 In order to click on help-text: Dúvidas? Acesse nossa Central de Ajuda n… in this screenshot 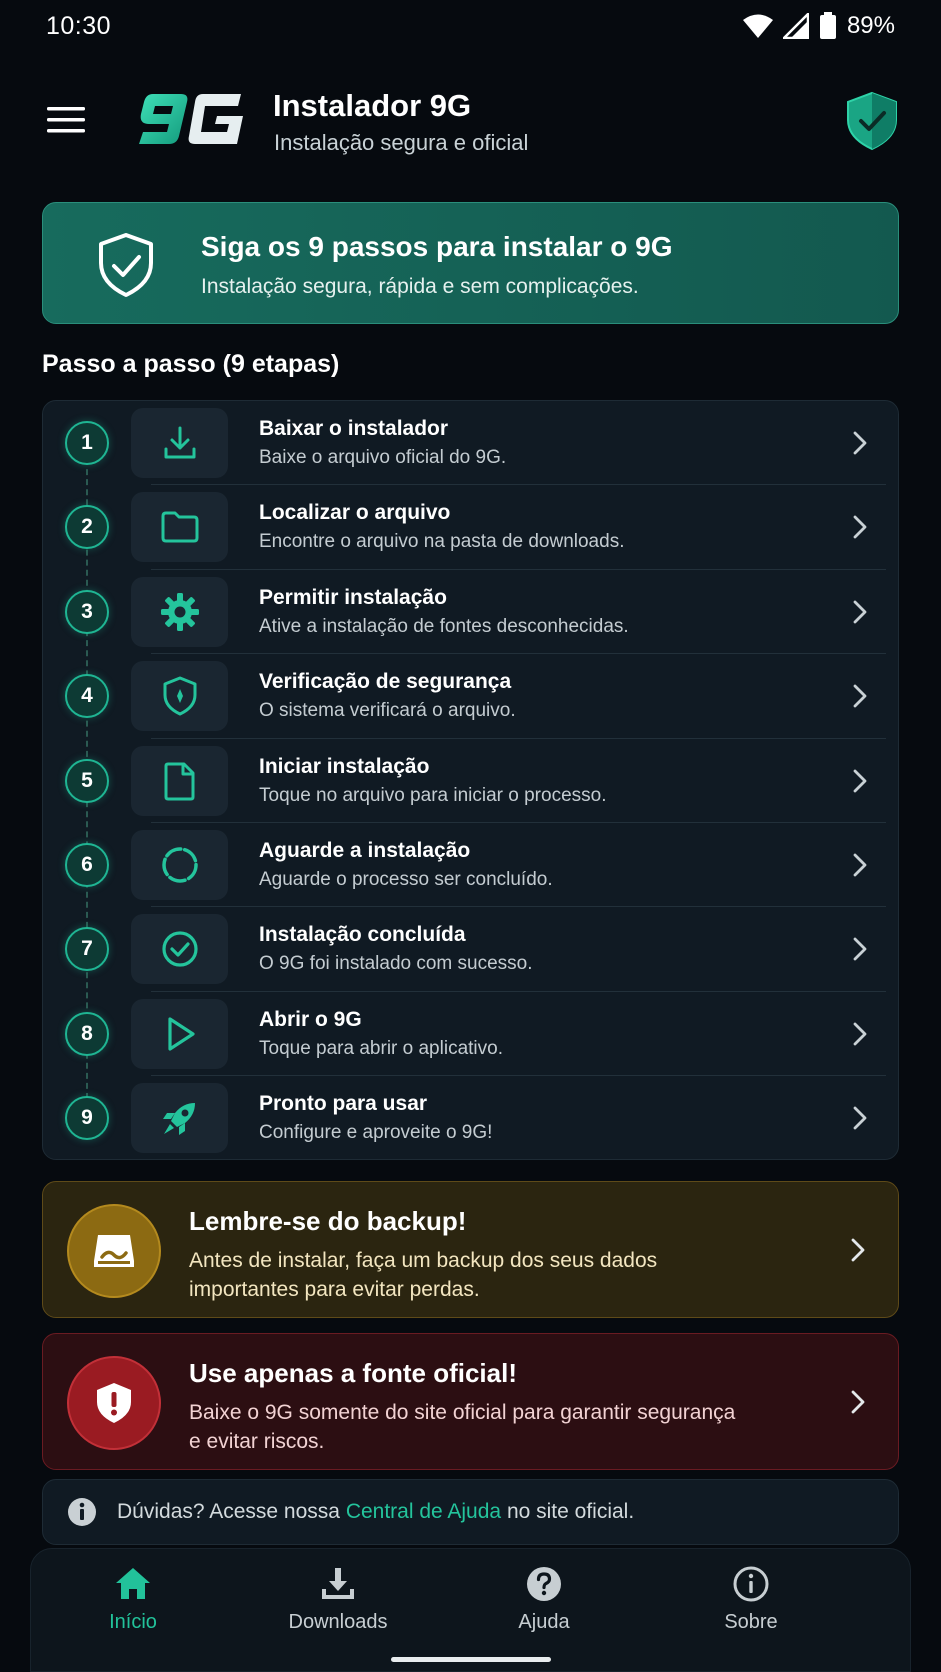, I will do `click(375, 1512)`.